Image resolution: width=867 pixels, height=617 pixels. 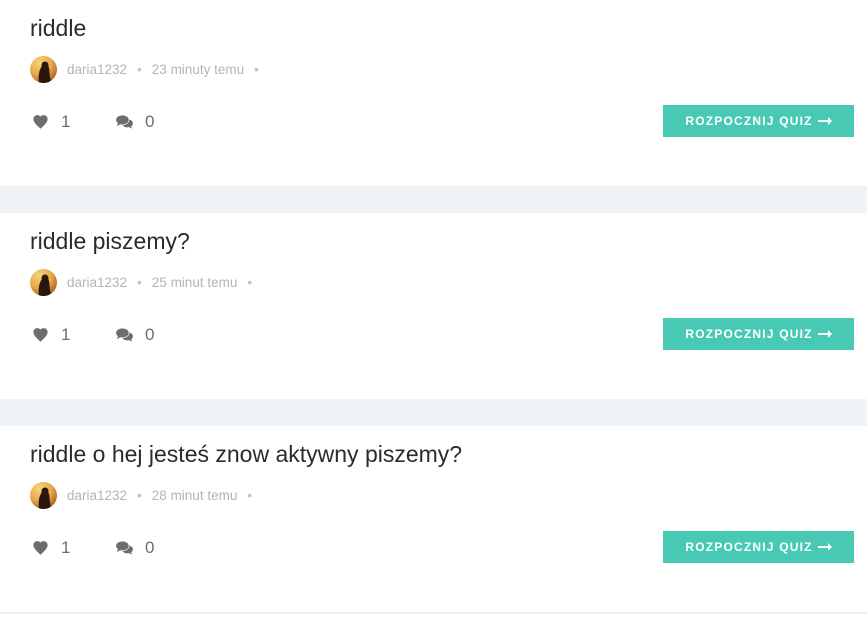 What do you see at coordinates (198, 69) in the screenshot?
I see `post-time: 23 minuty temu` at bounding box center [198, 69].